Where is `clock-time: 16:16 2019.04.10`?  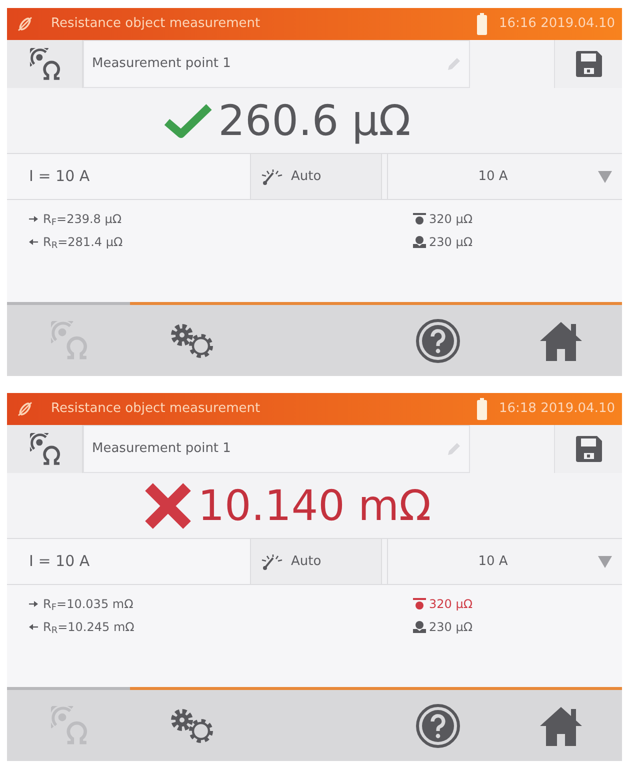
clock-time: 16:16 2019.04.10 is located at coordinates (556, 24).